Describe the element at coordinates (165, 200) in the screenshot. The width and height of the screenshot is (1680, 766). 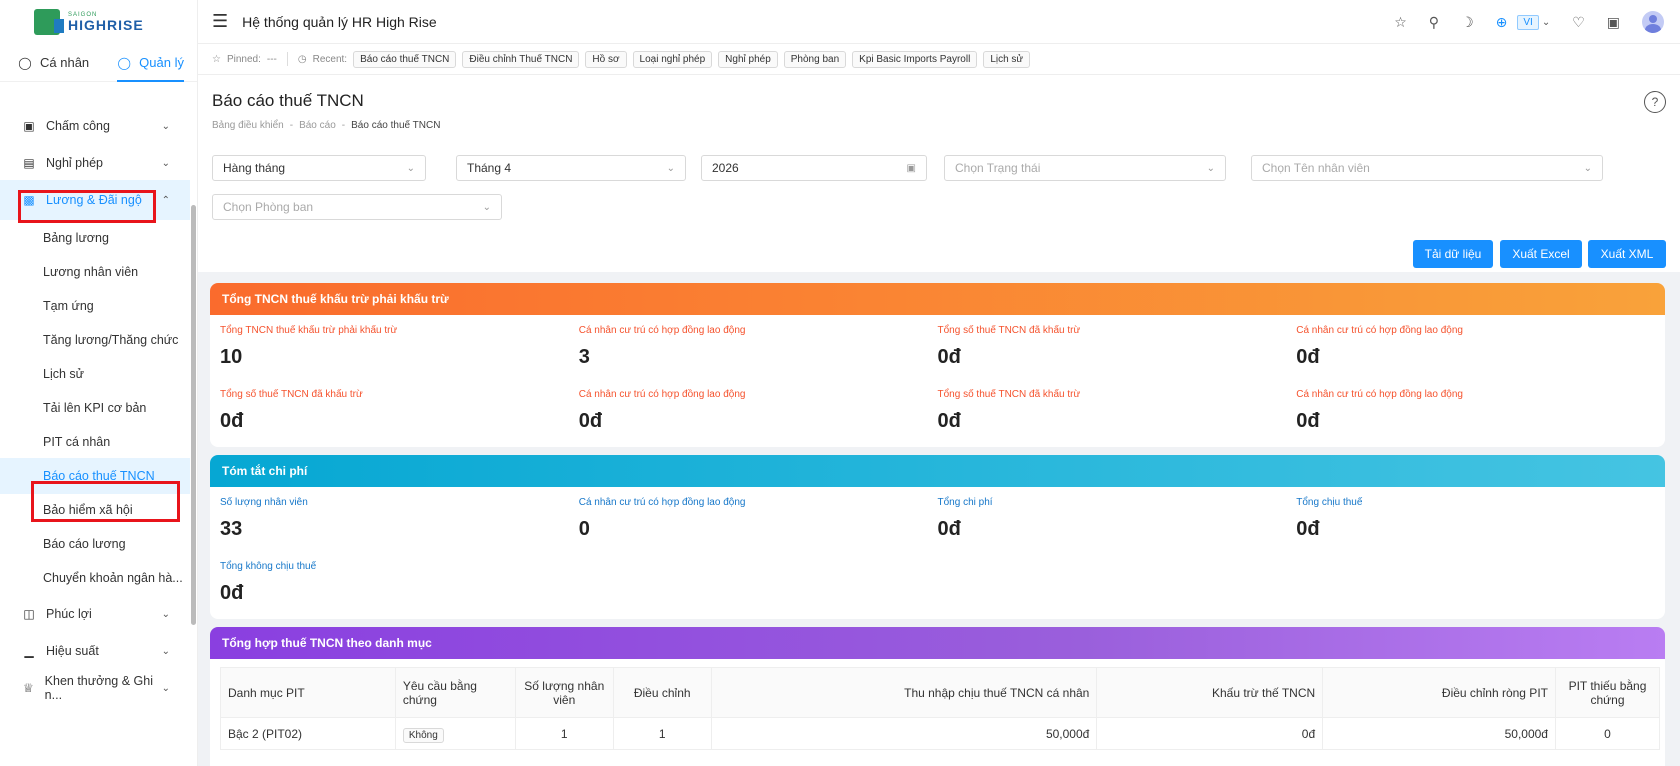
I see `chevron-up-icon: ⌃` at that location.